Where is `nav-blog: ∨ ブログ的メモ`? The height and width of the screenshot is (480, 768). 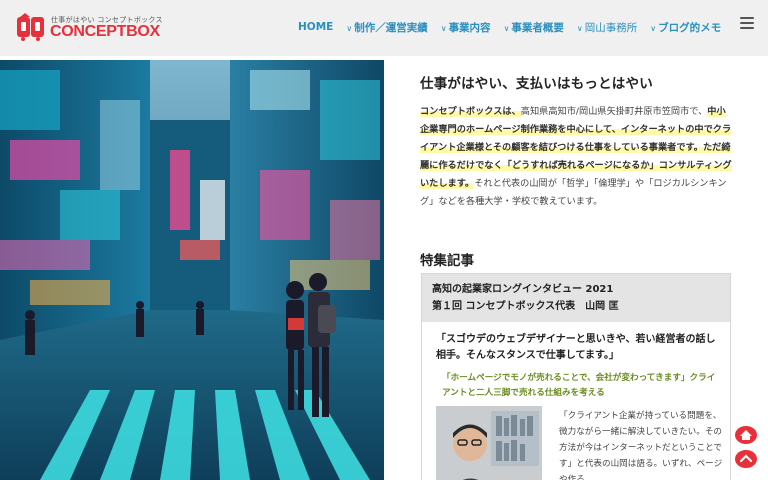 nav-blog: ∨ ブログ的メモ is located at coordinates (685, 27).